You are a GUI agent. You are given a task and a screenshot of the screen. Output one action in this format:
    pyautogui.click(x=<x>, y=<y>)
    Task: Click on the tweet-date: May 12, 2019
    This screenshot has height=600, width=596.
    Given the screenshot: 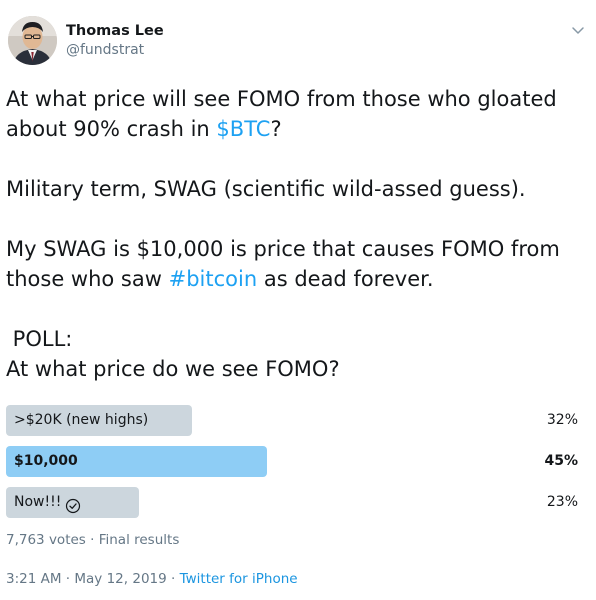 What is the action you would take?
    pyautogui.click(x=120, y=579)
    